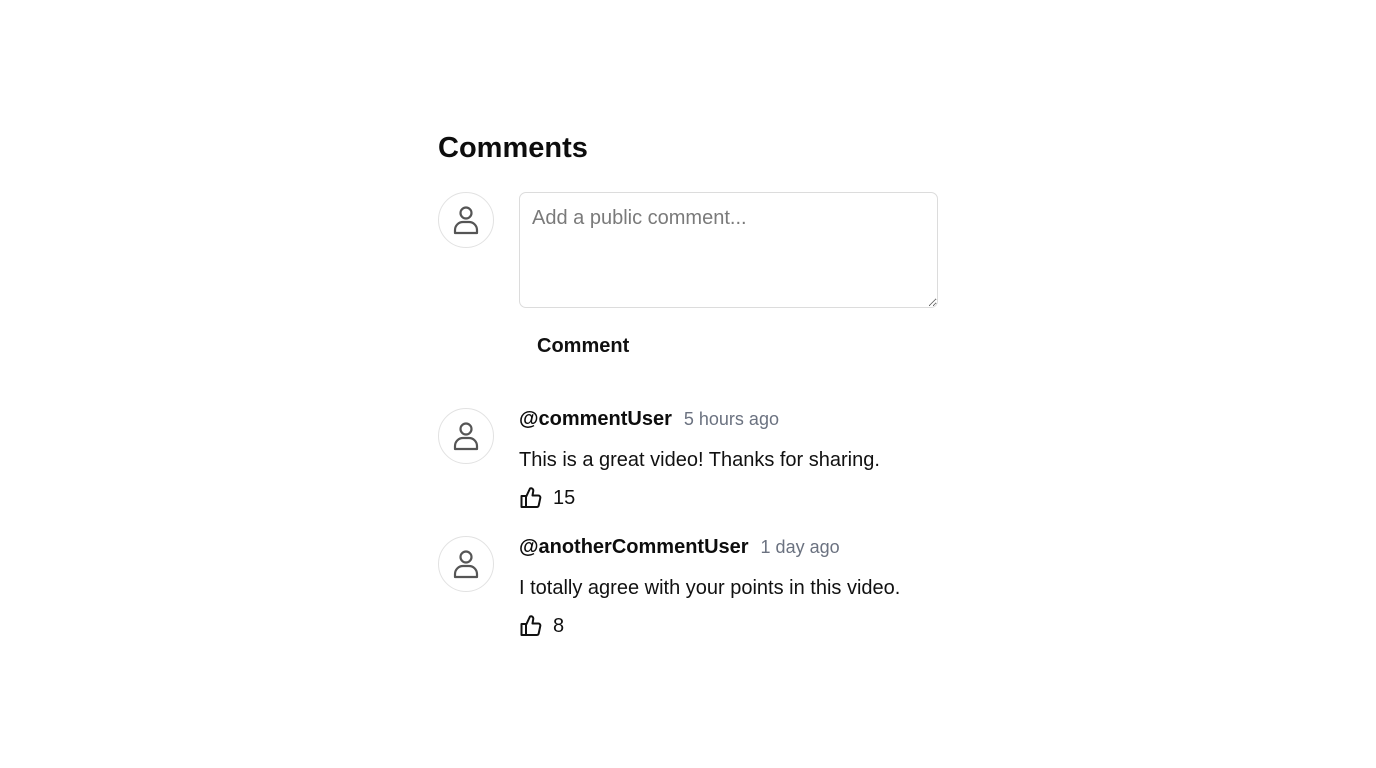  Describe the element at coordinates (513, 148) in the screenshot. I see `comments-heading: Comments` at that location.